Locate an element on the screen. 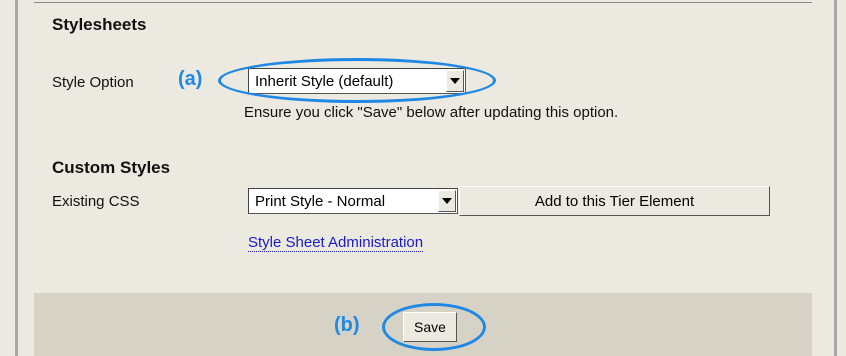  style-sheet-administration-link: Style Sheet Administration is located at coordinates (336, 243).